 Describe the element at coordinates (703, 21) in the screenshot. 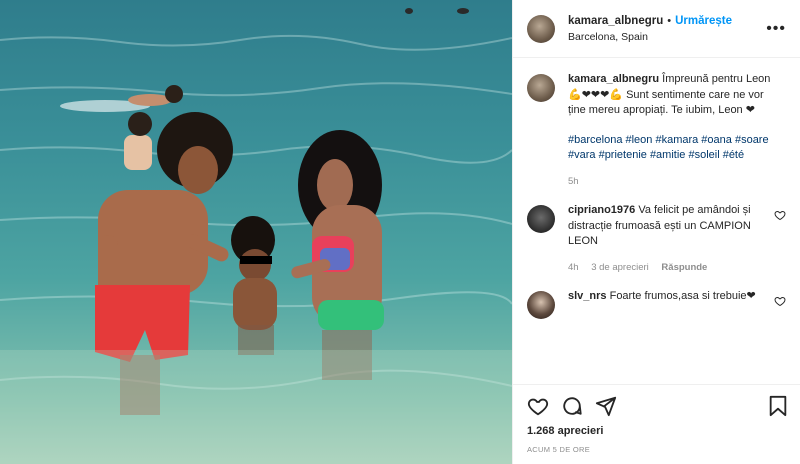

I see `follow-button: Urmărește` at that location.